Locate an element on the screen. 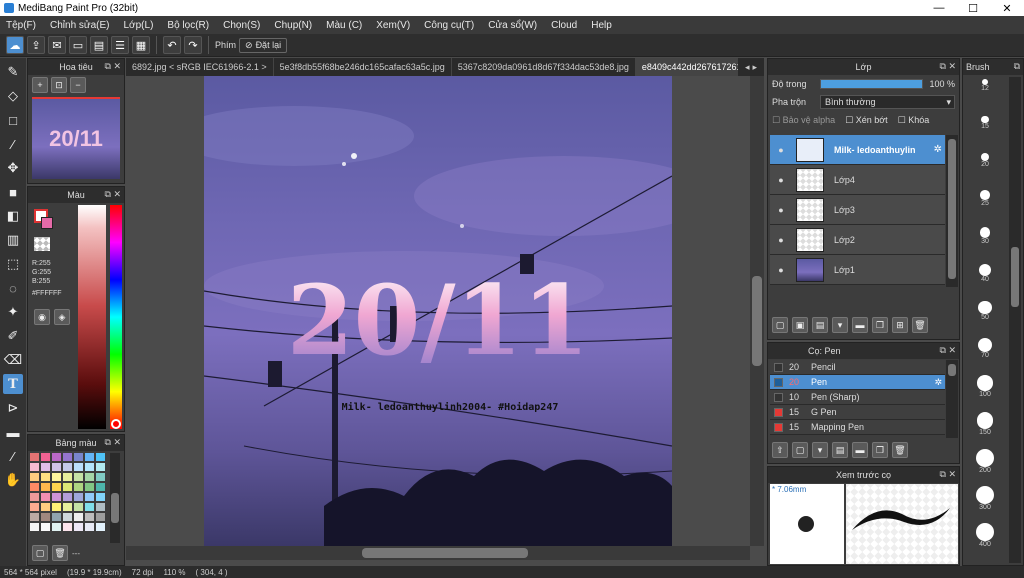 The image size is (1024, 578). select-pen-tool-icon: ✐ is located at coordinates (13, 336).